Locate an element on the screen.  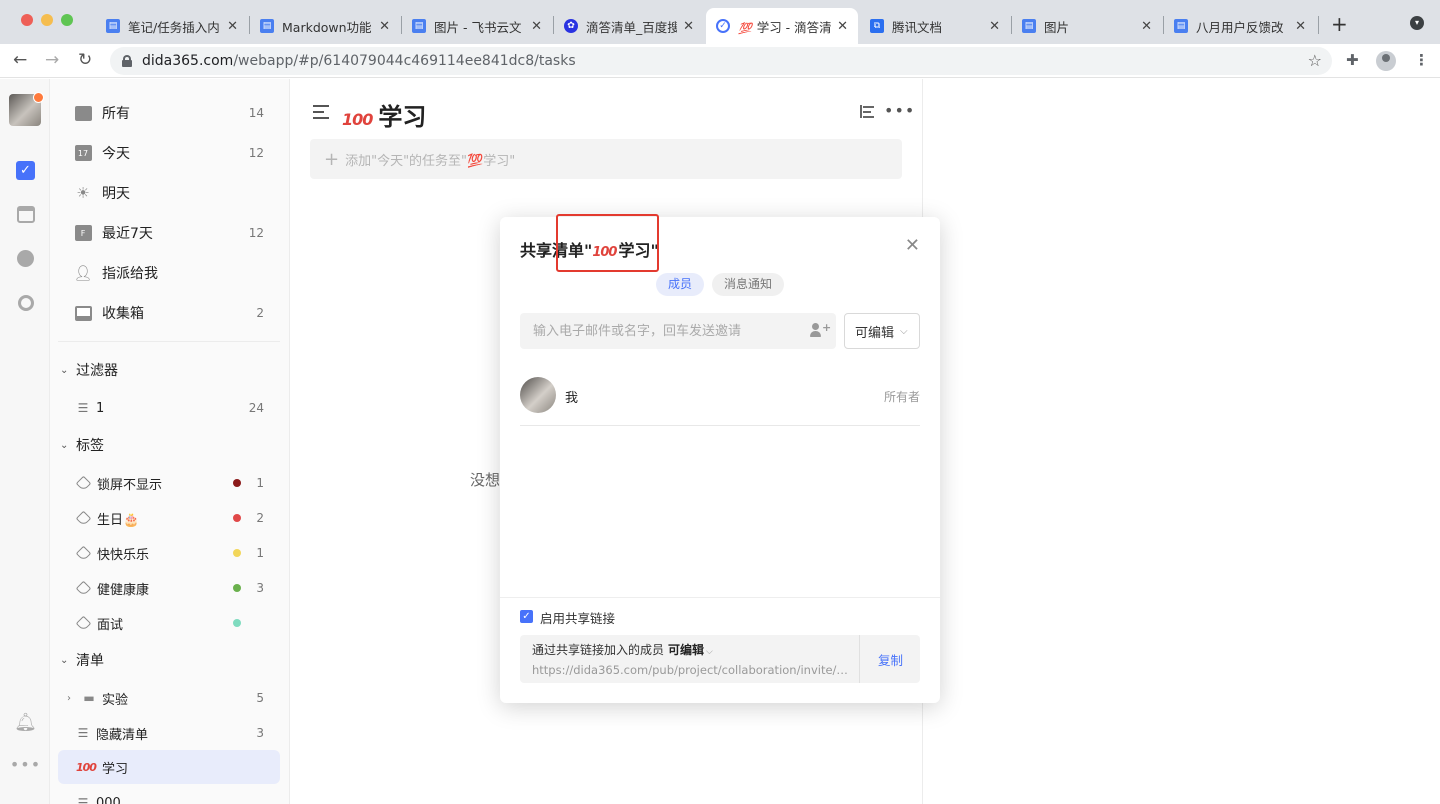
assigned-icon: 👤︎ is located at coordinates (83, 273).